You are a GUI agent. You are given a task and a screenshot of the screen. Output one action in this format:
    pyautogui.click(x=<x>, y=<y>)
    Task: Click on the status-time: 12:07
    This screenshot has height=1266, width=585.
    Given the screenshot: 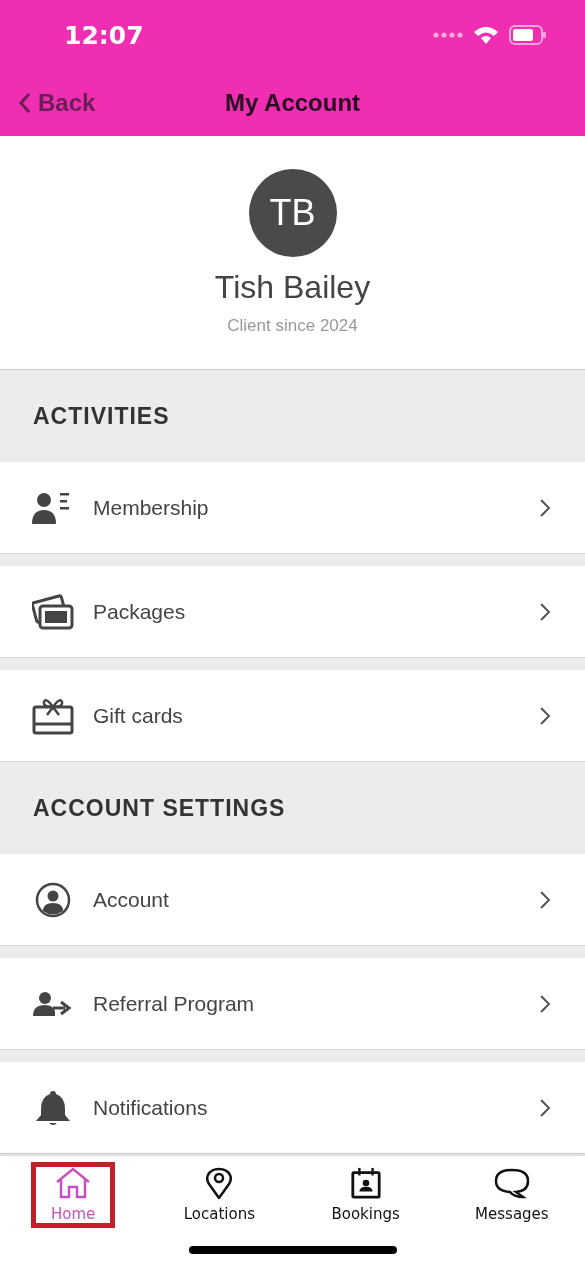 What is the action you would take?
    pyautogui.click(x=104, y=35)
    